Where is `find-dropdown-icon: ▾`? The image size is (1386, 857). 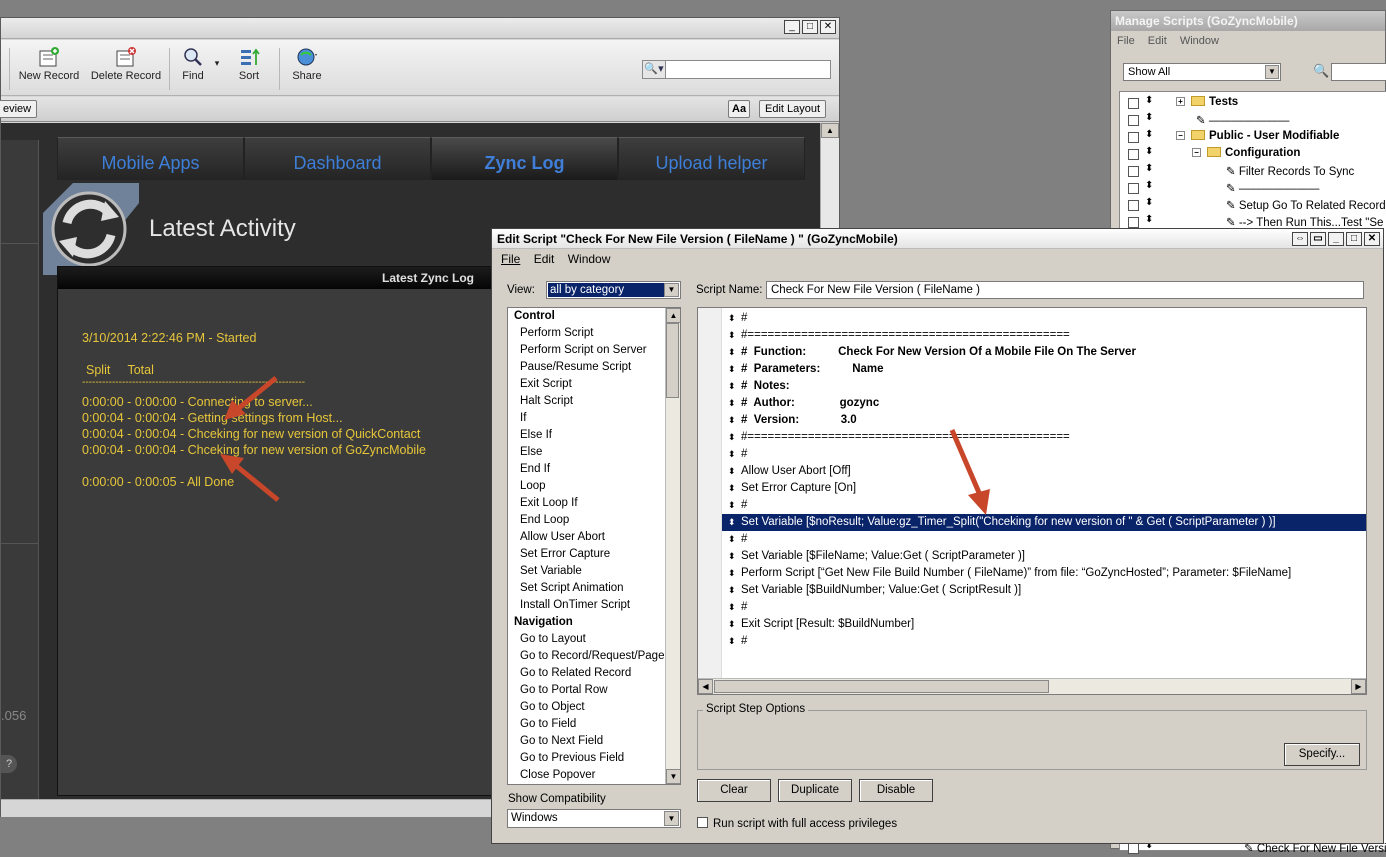 find-dropdown-icon: ▾ is located at coordinates (217, 63).